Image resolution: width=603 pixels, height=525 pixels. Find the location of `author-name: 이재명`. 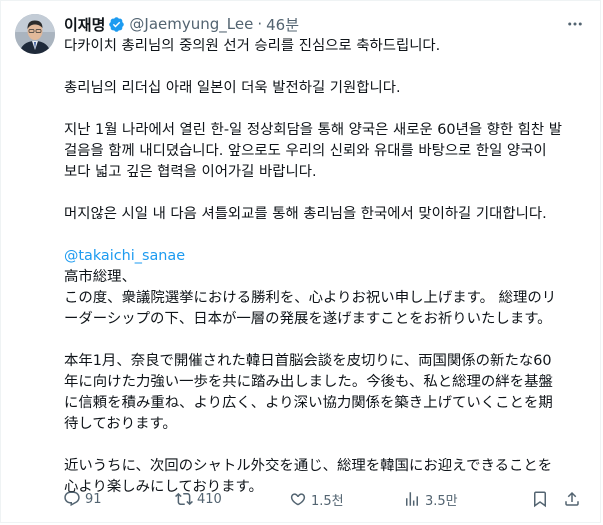

author-name: 이재명 is located at coordinates (84, 24).